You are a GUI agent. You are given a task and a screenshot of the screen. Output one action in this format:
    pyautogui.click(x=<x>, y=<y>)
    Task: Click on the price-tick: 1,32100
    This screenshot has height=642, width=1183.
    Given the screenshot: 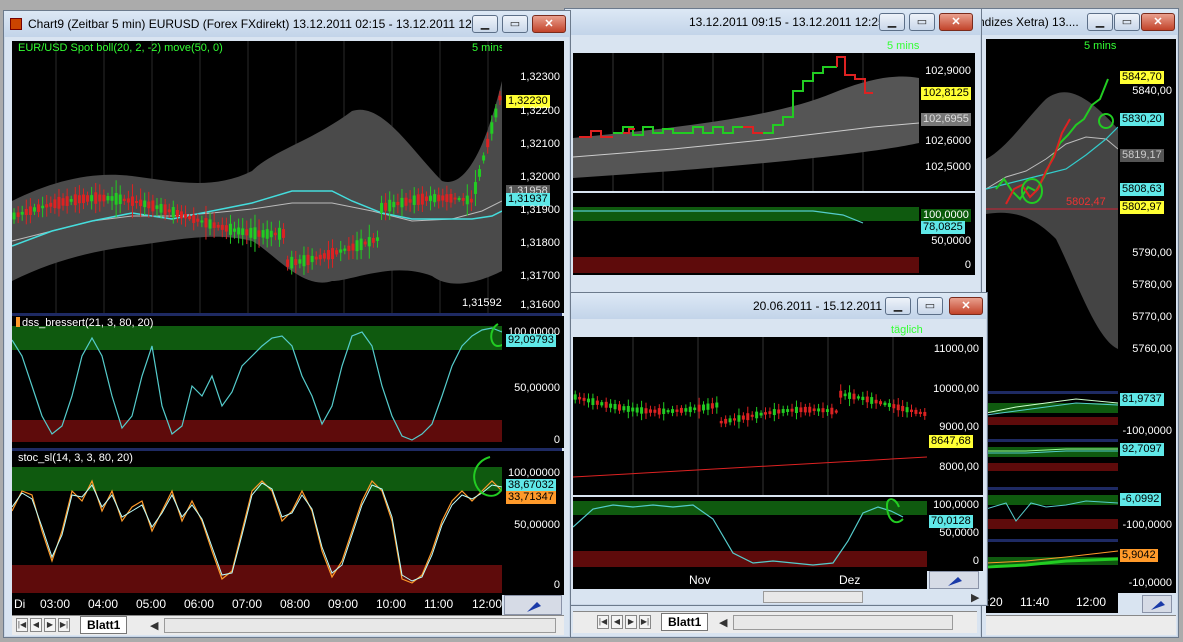 What is the action you would take?
    pyautogui.click(x=540, y=144)
    